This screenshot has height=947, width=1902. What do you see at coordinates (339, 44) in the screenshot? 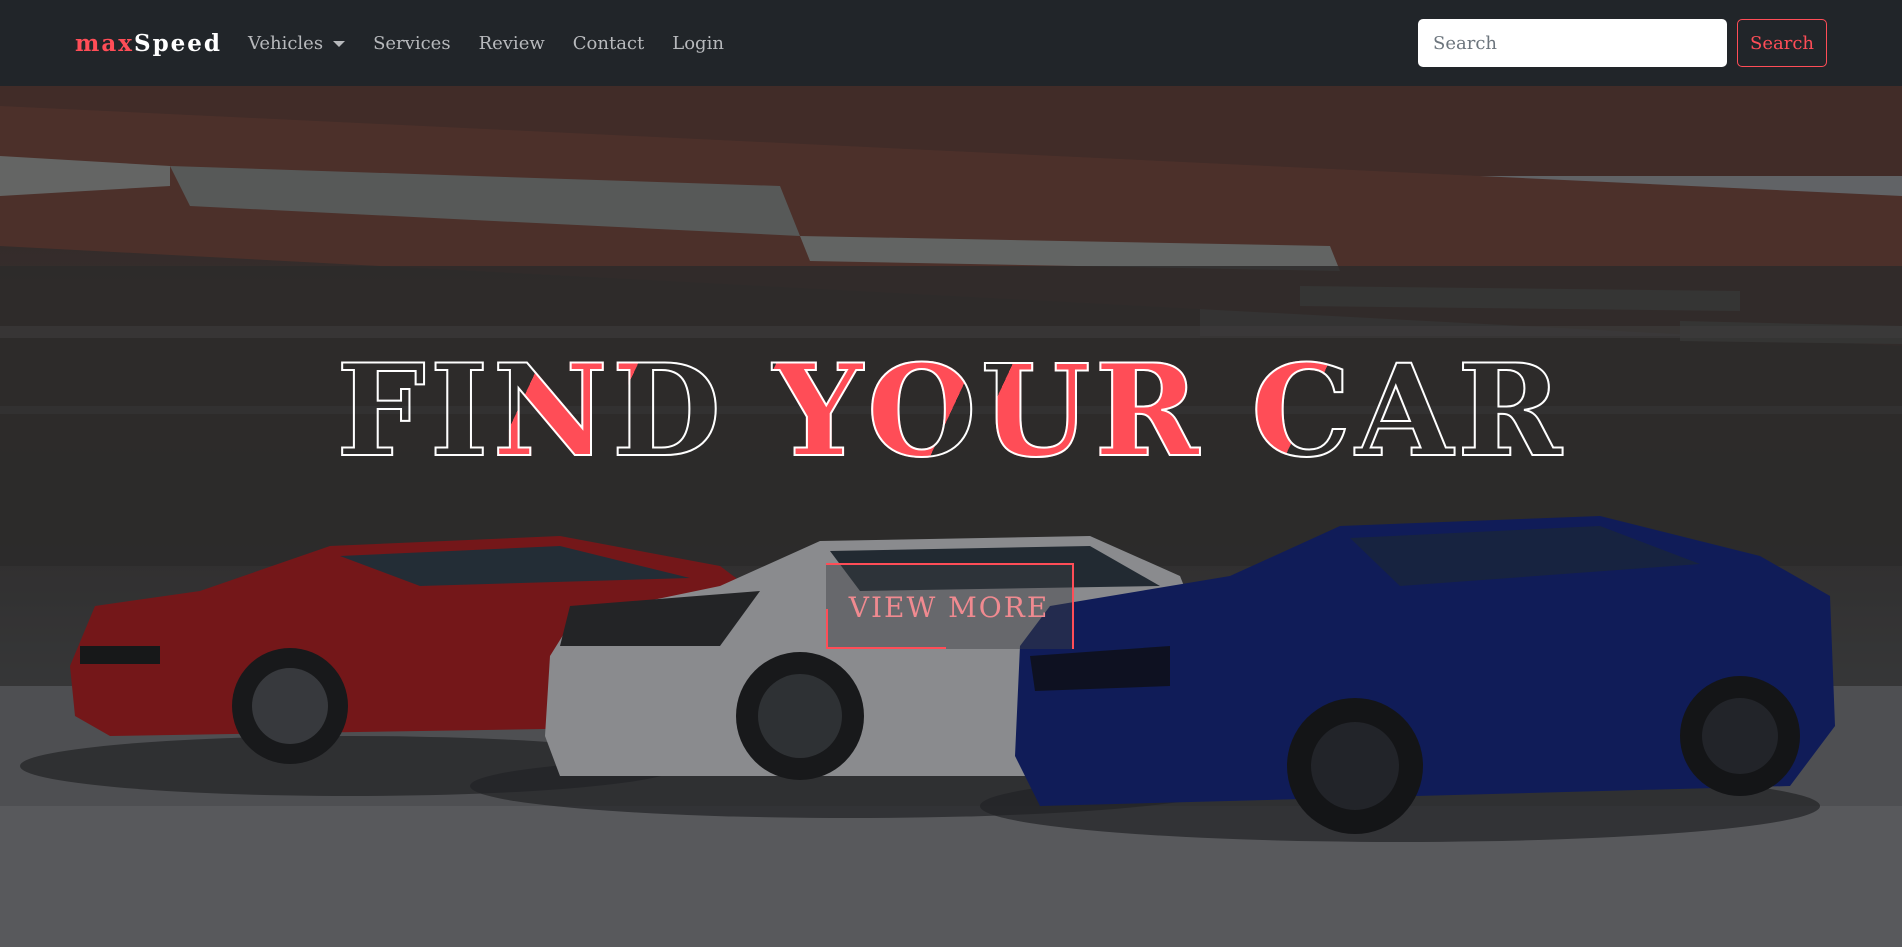
I see `chevron-down-icon` at bounding box center [339, 44].